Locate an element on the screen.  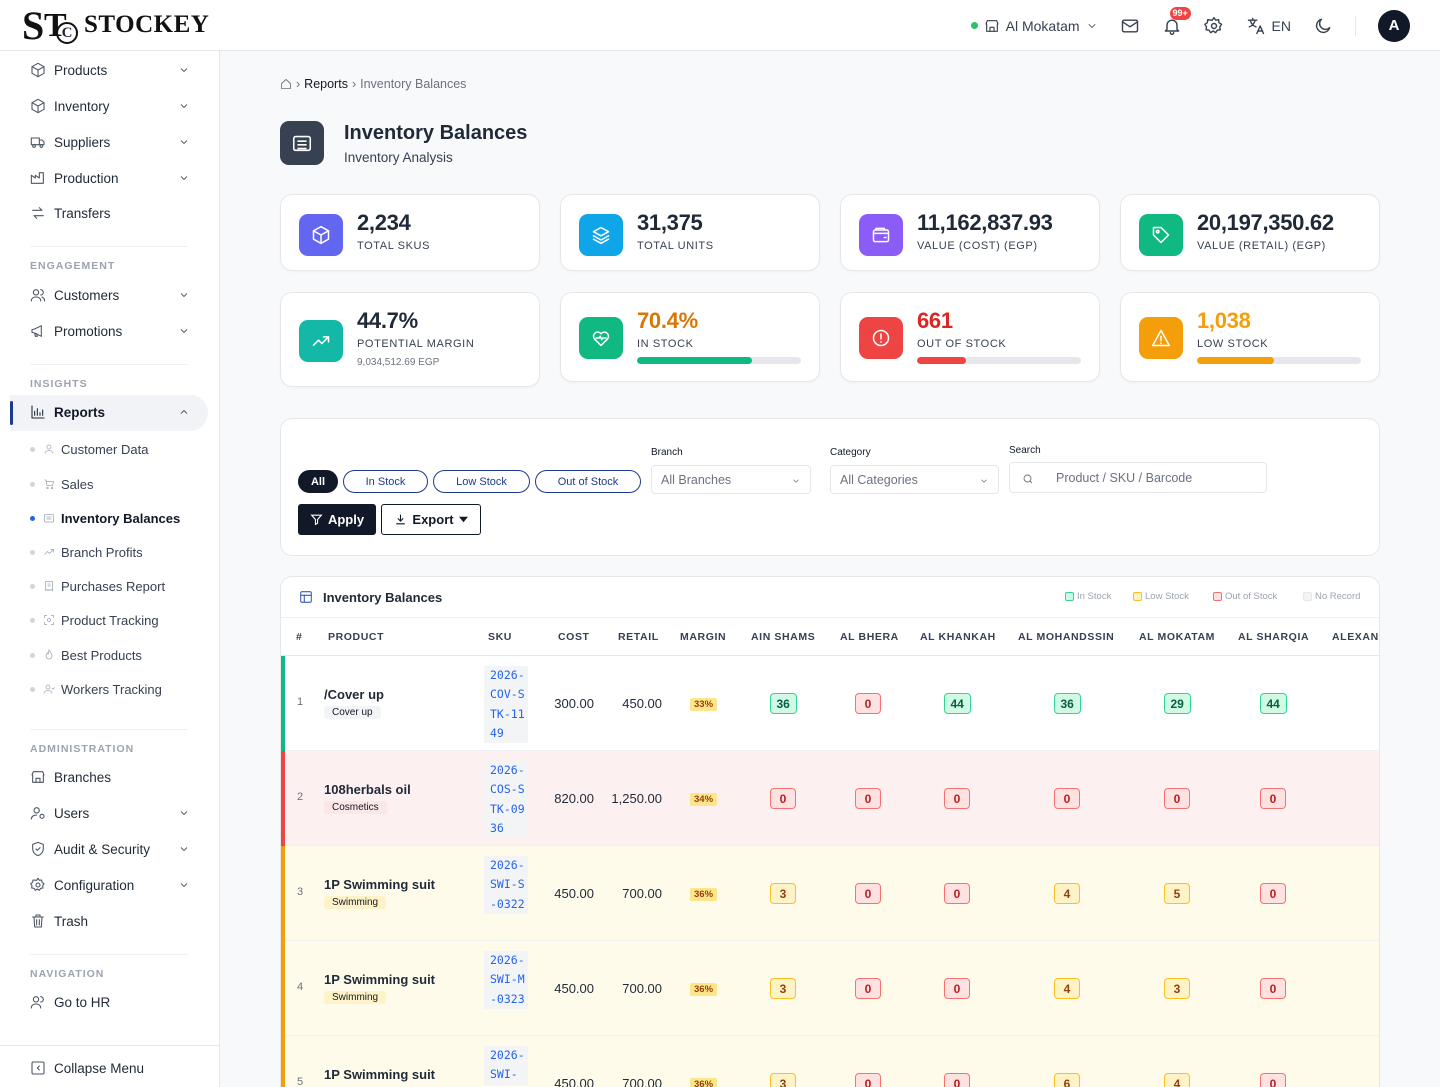
sidebar-item-inventory: Inventory is located at coordinates (110, 106).